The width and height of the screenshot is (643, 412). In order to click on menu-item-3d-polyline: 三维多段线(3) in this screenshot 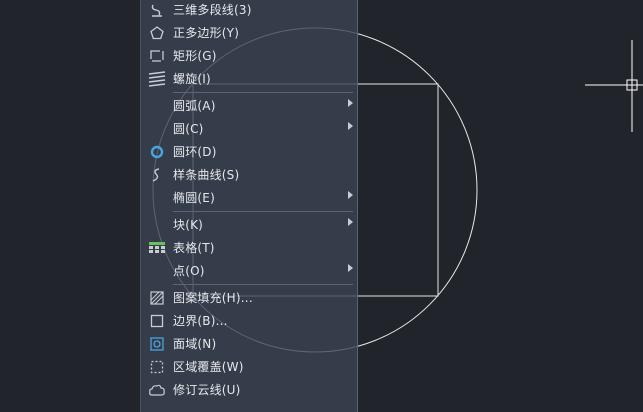, I will do `click(249, 10)`.